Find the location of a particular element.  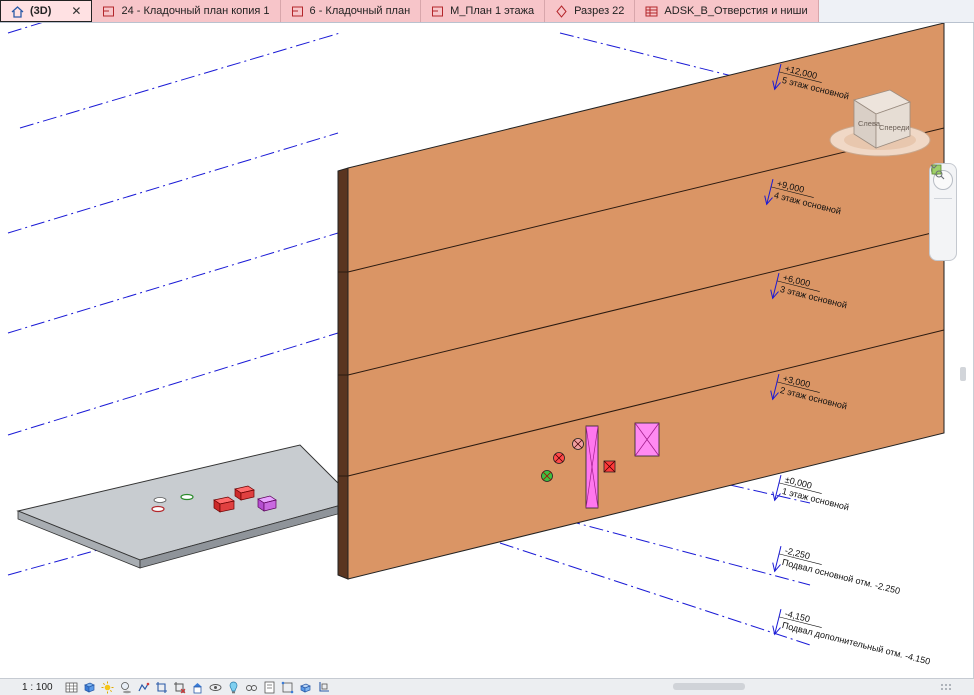

detail-level-icon is located at coordinates (71, 687).